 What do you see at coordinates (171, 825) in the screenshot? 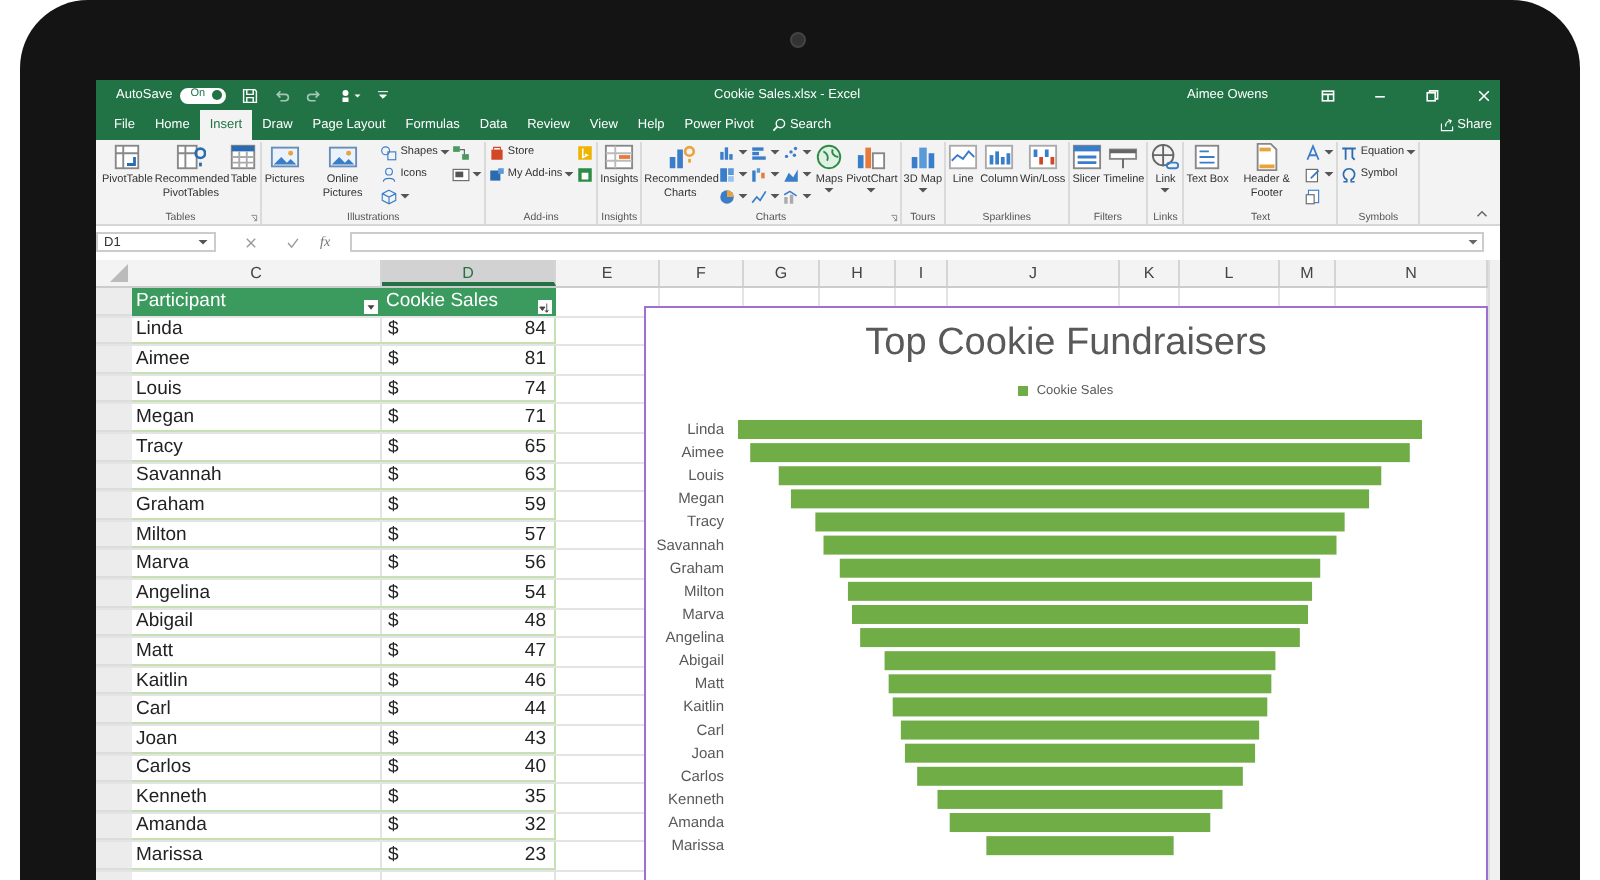
I see `participant-name: Amanda` at bounding box center [171, 825].